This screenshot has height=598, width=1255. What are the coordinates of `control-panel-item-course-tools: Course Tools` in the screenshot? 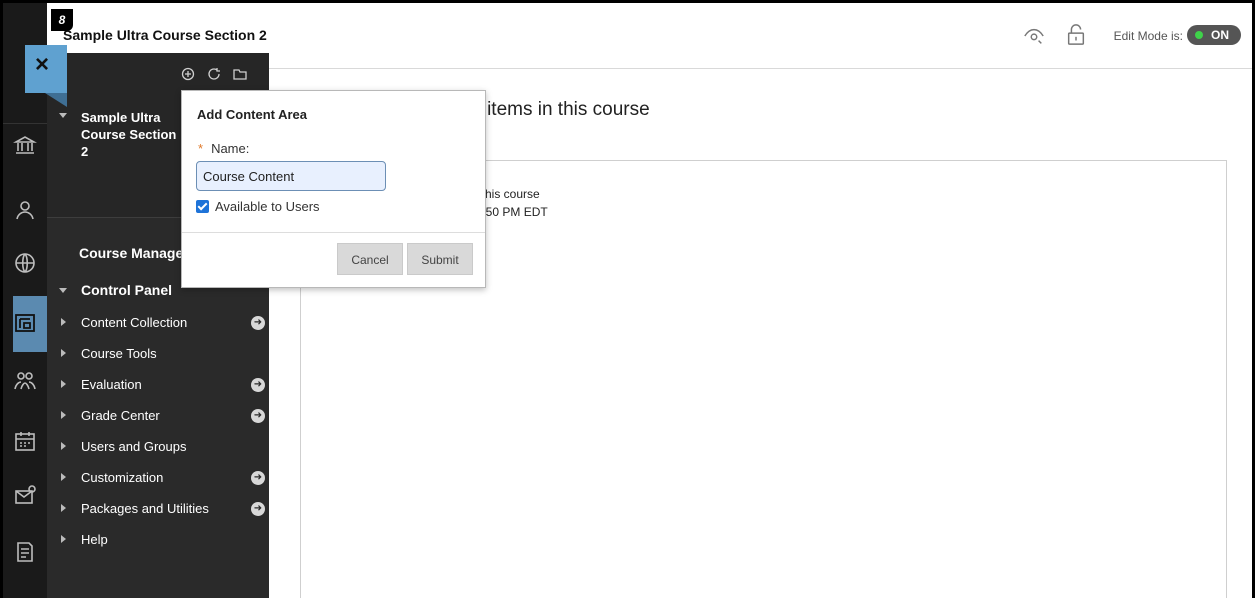 It's located at (164, 353).